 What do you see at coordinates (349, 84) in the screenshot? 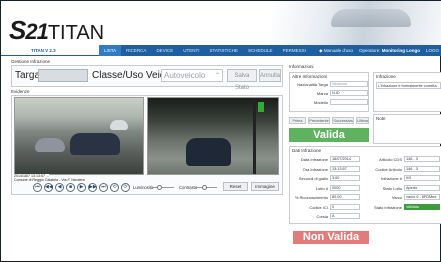
I see `nazionalita-select: Nessuno` at bounding box center [349, 84].